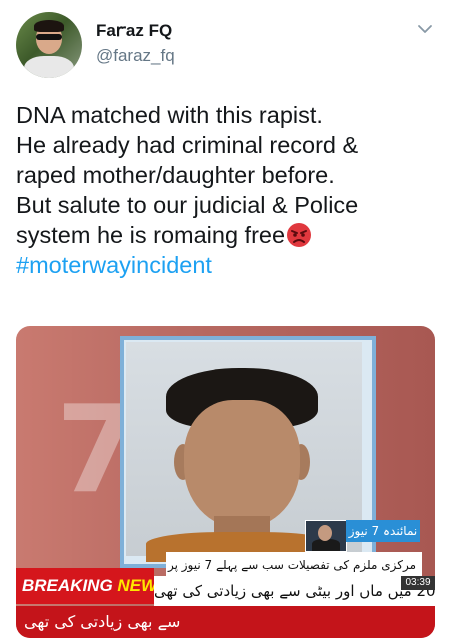  Describe the element at coordinates (226, 265) in the screenshot. I see `hashtag-link: #moterwayincident` at that location.